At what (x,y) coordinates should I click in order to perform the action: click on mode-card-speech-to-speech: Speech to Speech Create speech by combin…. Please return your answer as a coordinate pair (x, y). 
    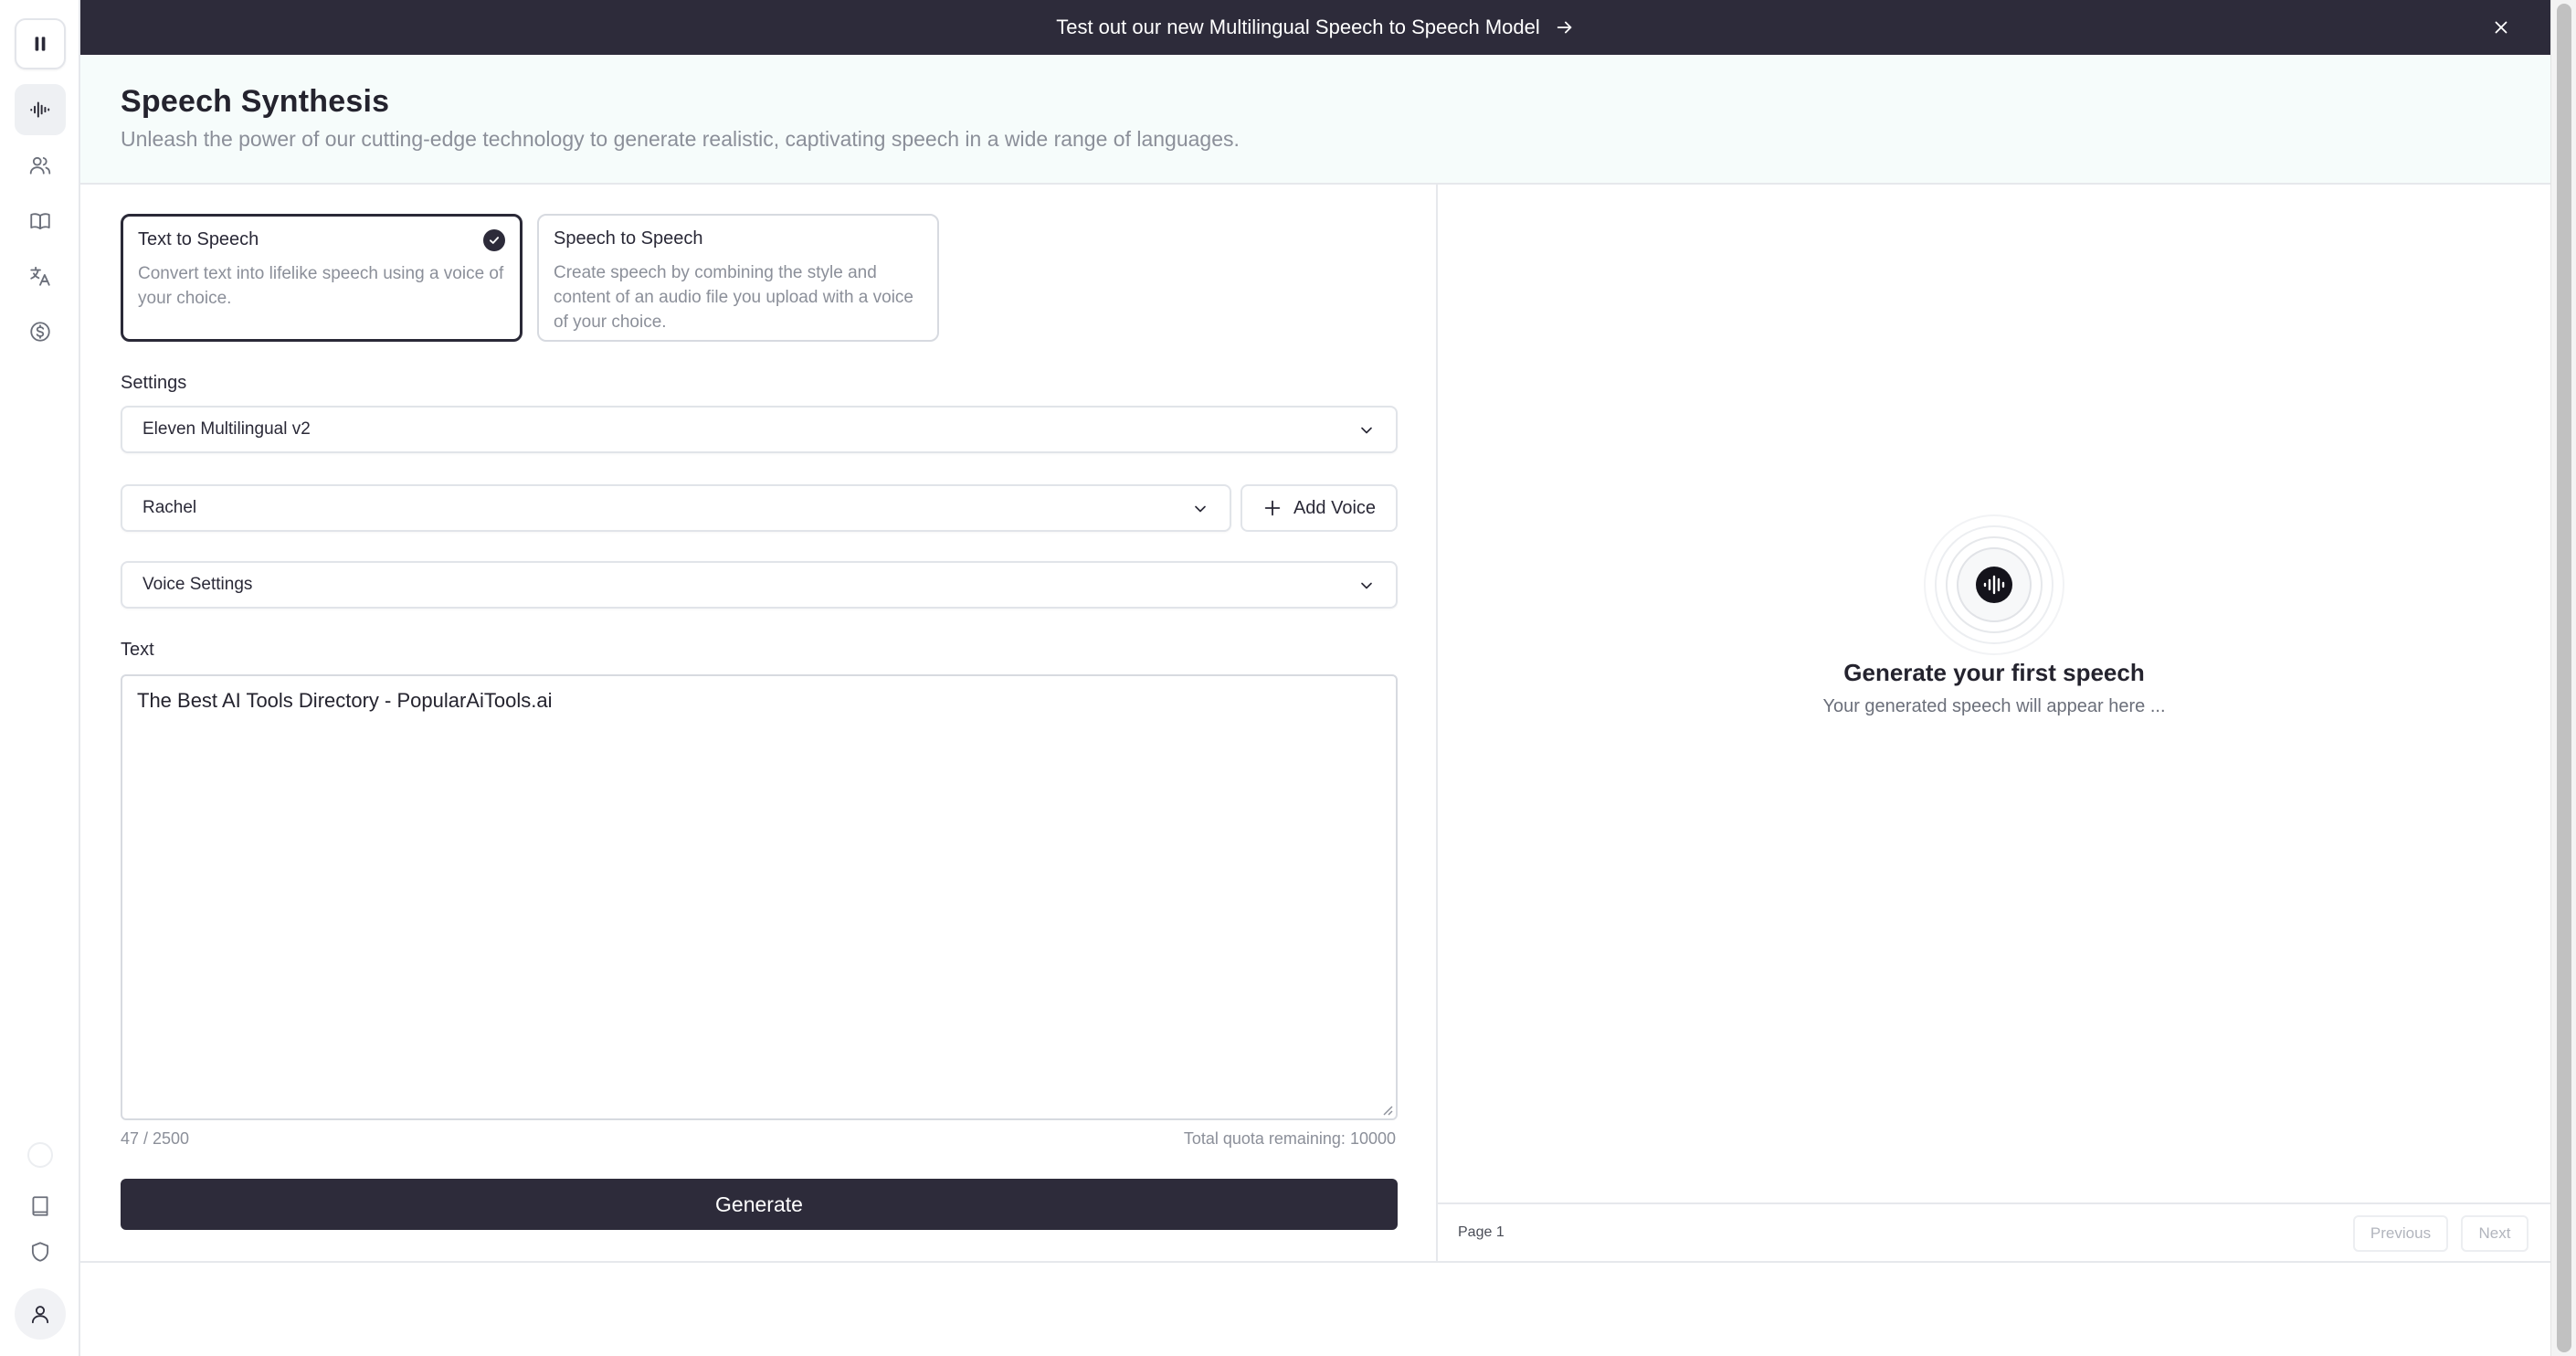
    Looking at the image, I should click on (738, 278).